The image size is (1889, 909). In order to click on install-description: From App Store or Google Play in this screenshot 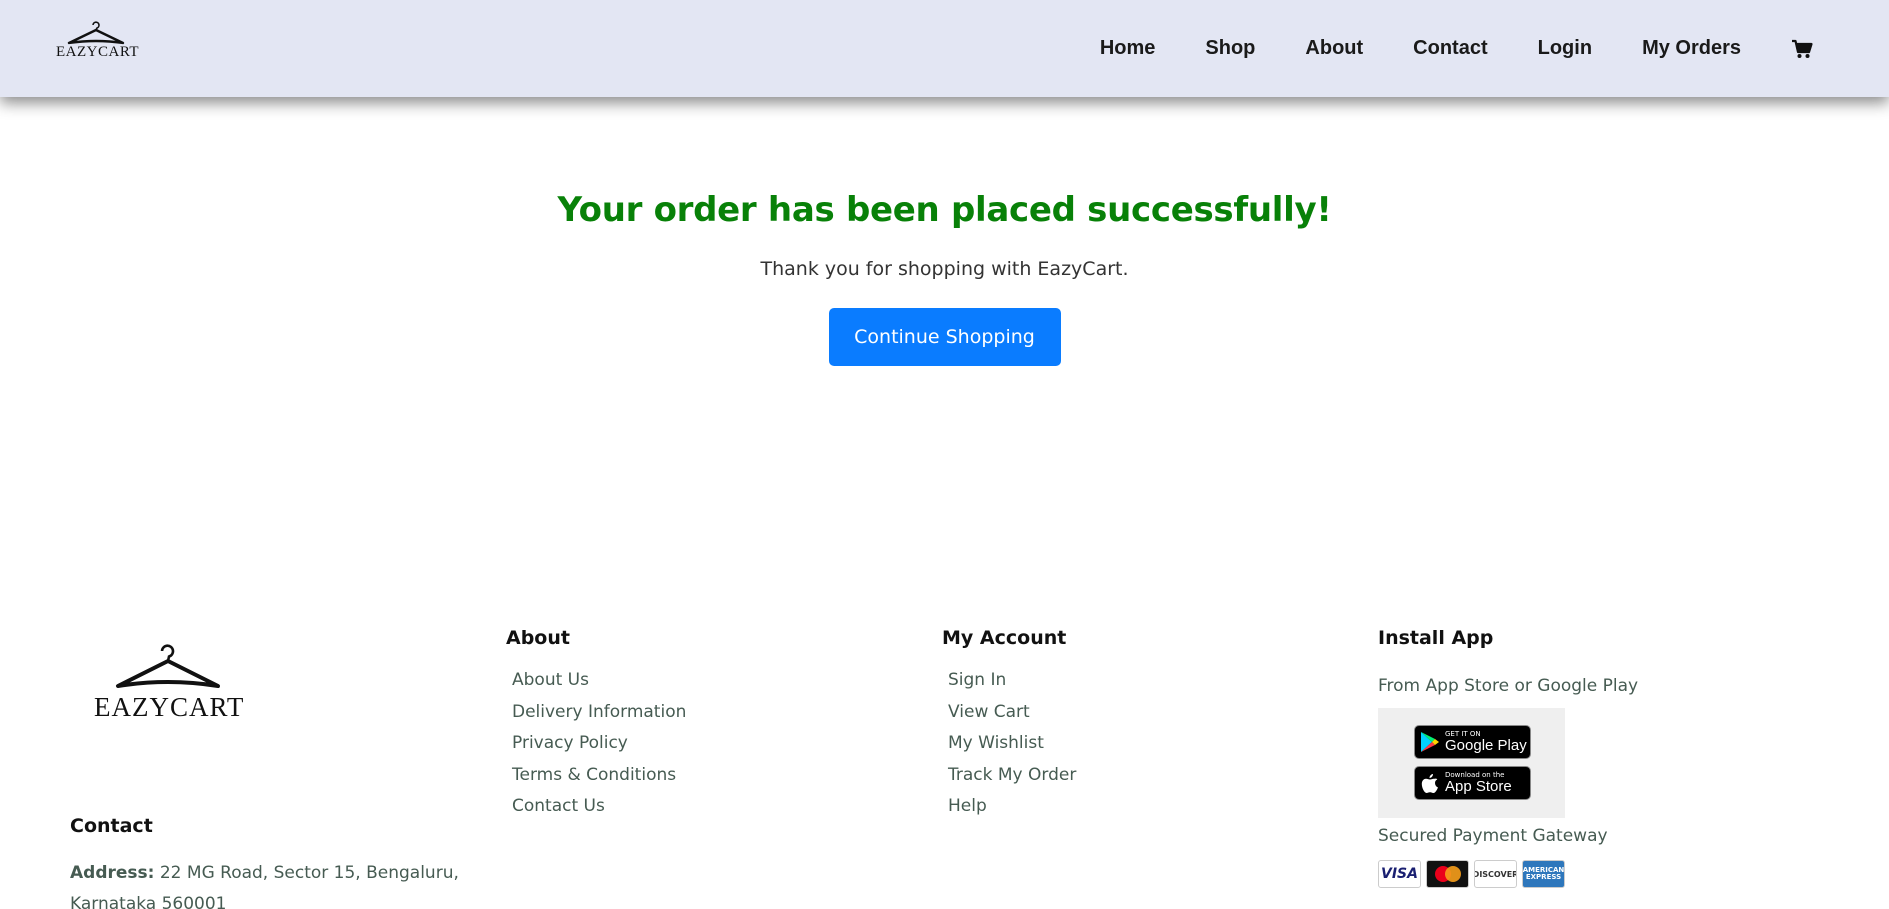, I will do `click(1508, 686)`.